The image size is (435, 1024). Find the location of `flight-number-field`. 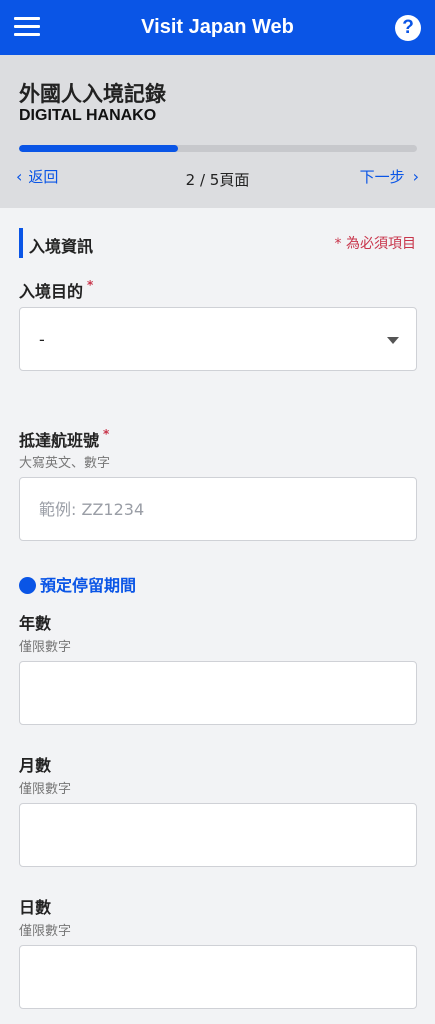

flight-number-field is located at coordinates (218, 509).